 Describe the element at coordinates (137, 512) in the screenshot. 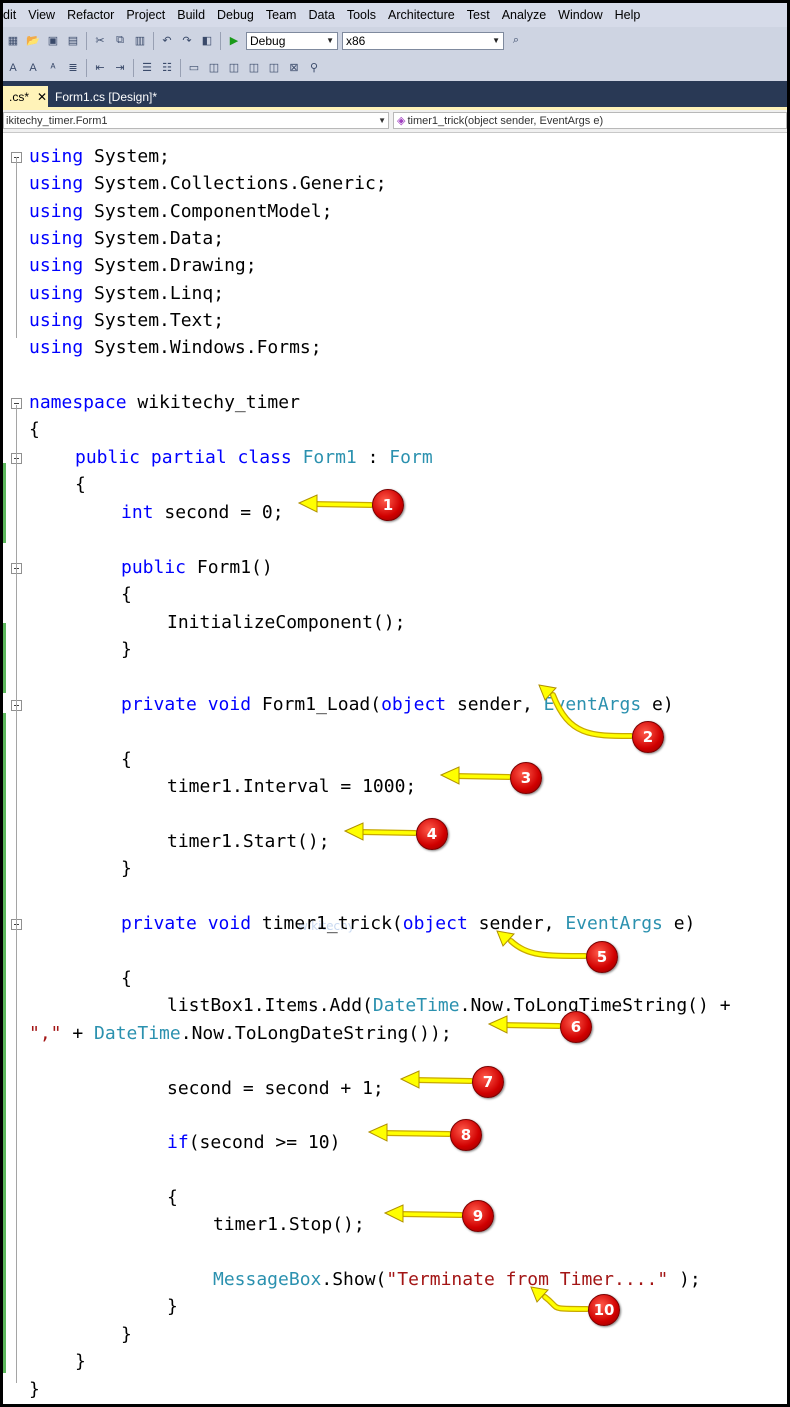

I see `code-keyword: int` at that location.